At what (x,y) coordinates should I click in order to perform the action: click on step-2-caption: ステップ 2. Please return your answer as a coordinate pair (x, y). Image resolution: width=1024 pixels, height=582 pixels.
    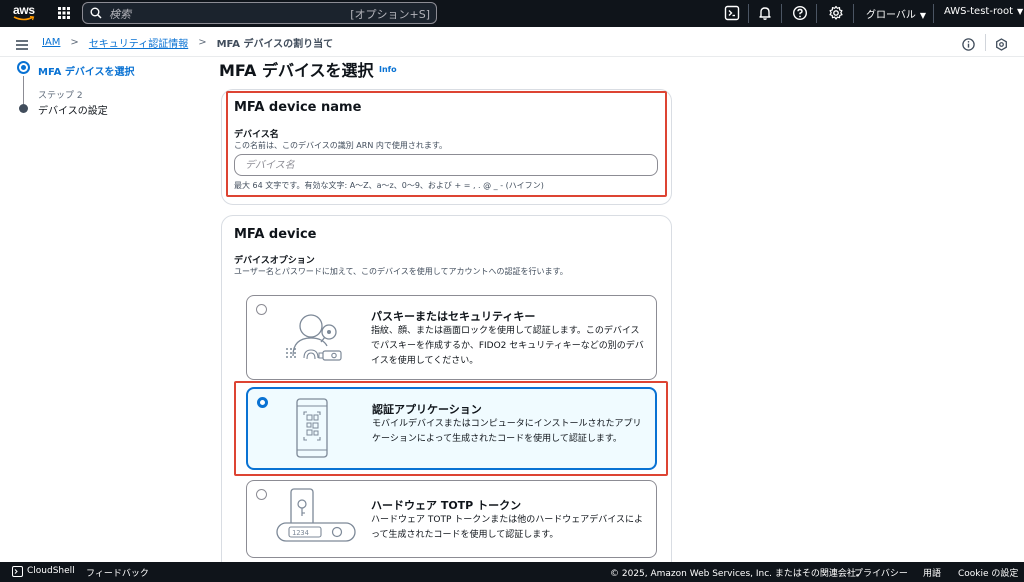
    Looking at the image, I should click on (60, 96).